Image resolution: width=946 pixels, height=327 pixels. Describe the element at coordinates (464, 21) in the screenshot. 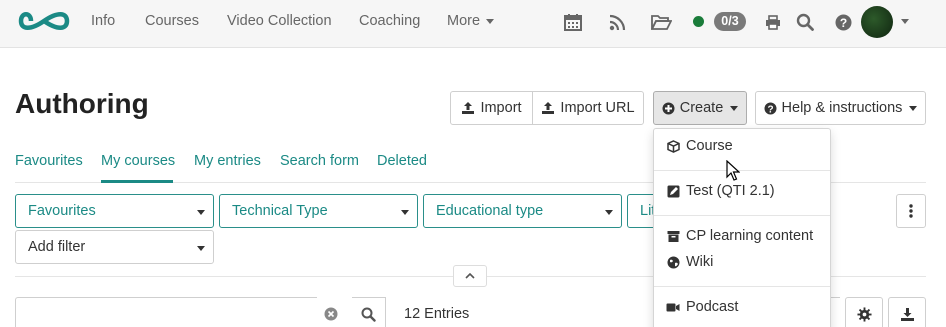

I see `nav-more-label: More` at that location.